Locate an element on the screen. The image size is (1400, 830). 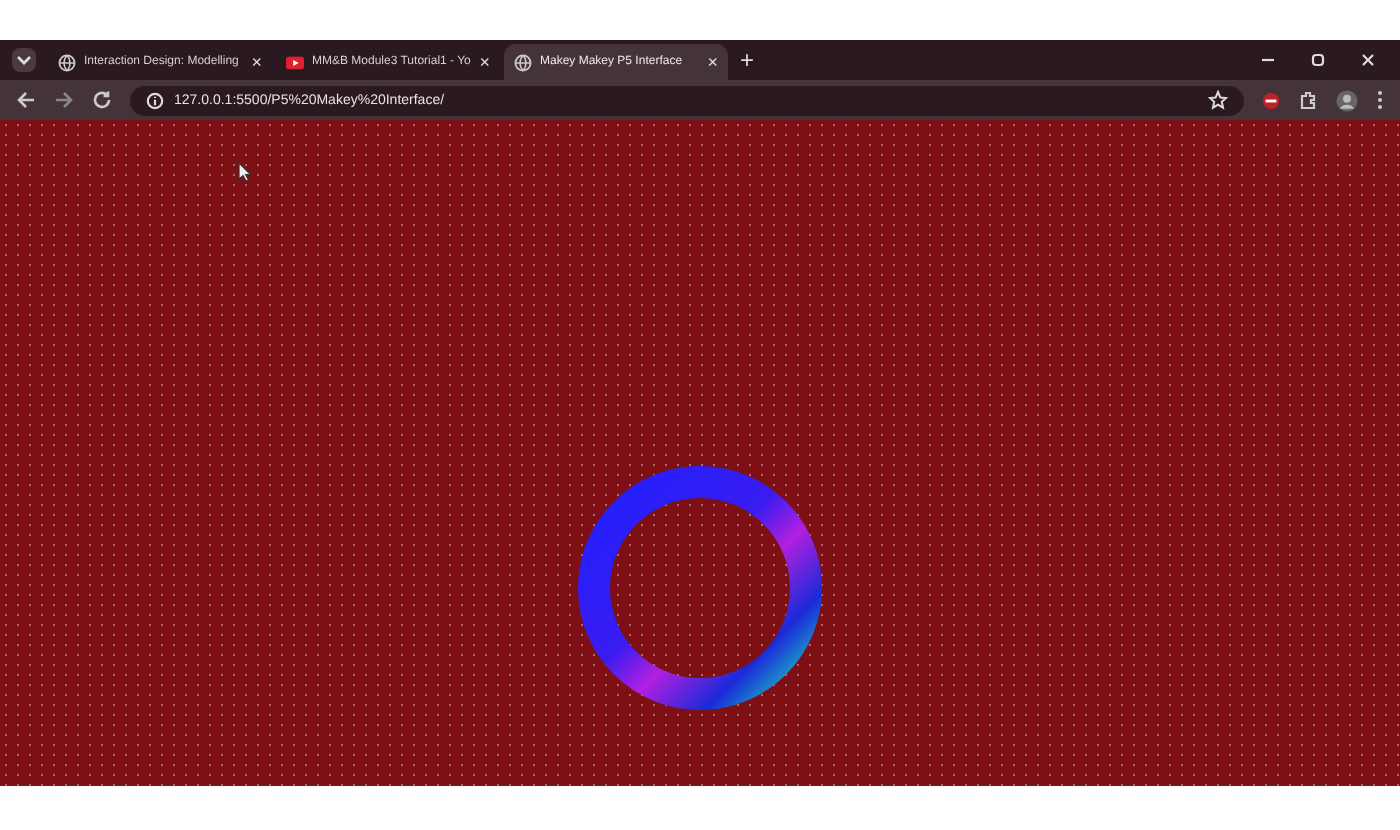
puzzle-icon is located at coordinates (1308, 100).